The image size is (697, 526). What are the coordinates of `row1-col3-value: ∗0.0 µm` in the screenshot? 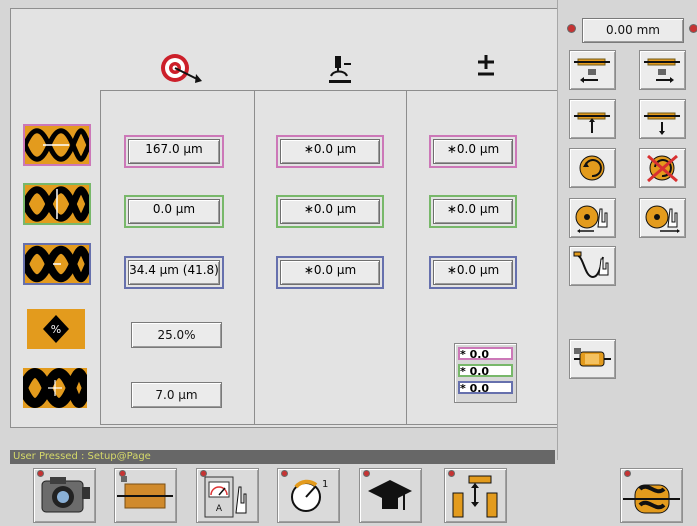 It's located at (473, 151).